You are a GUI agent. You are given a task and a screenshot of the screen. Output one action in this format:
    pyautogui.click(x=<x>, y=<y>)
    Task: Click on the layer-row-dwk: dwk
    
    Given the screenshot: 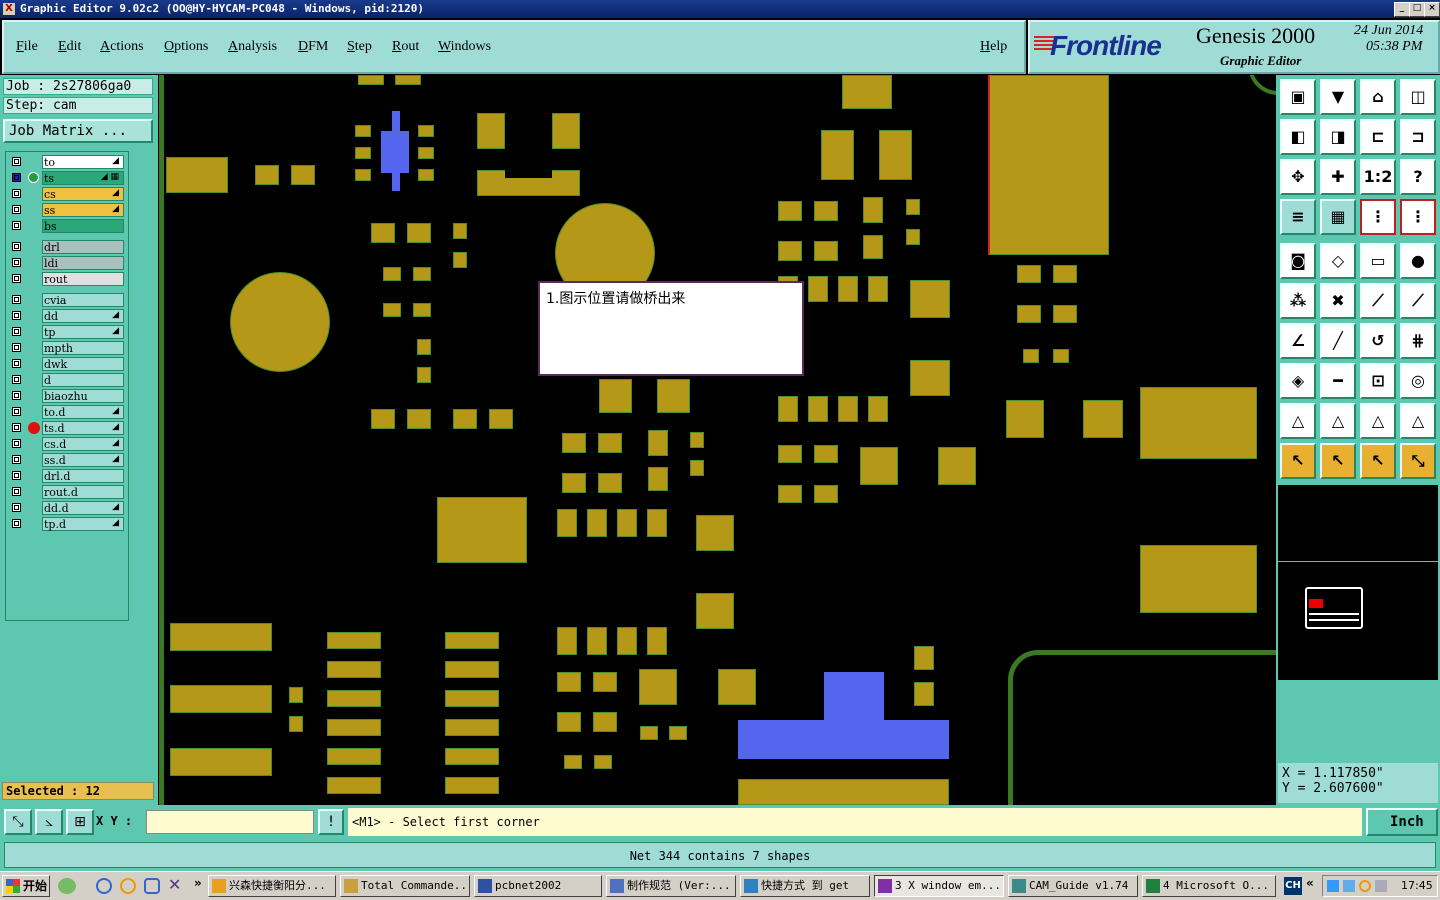 What is the action you would take?
    pyautogui.click(x=67, y=364)
    